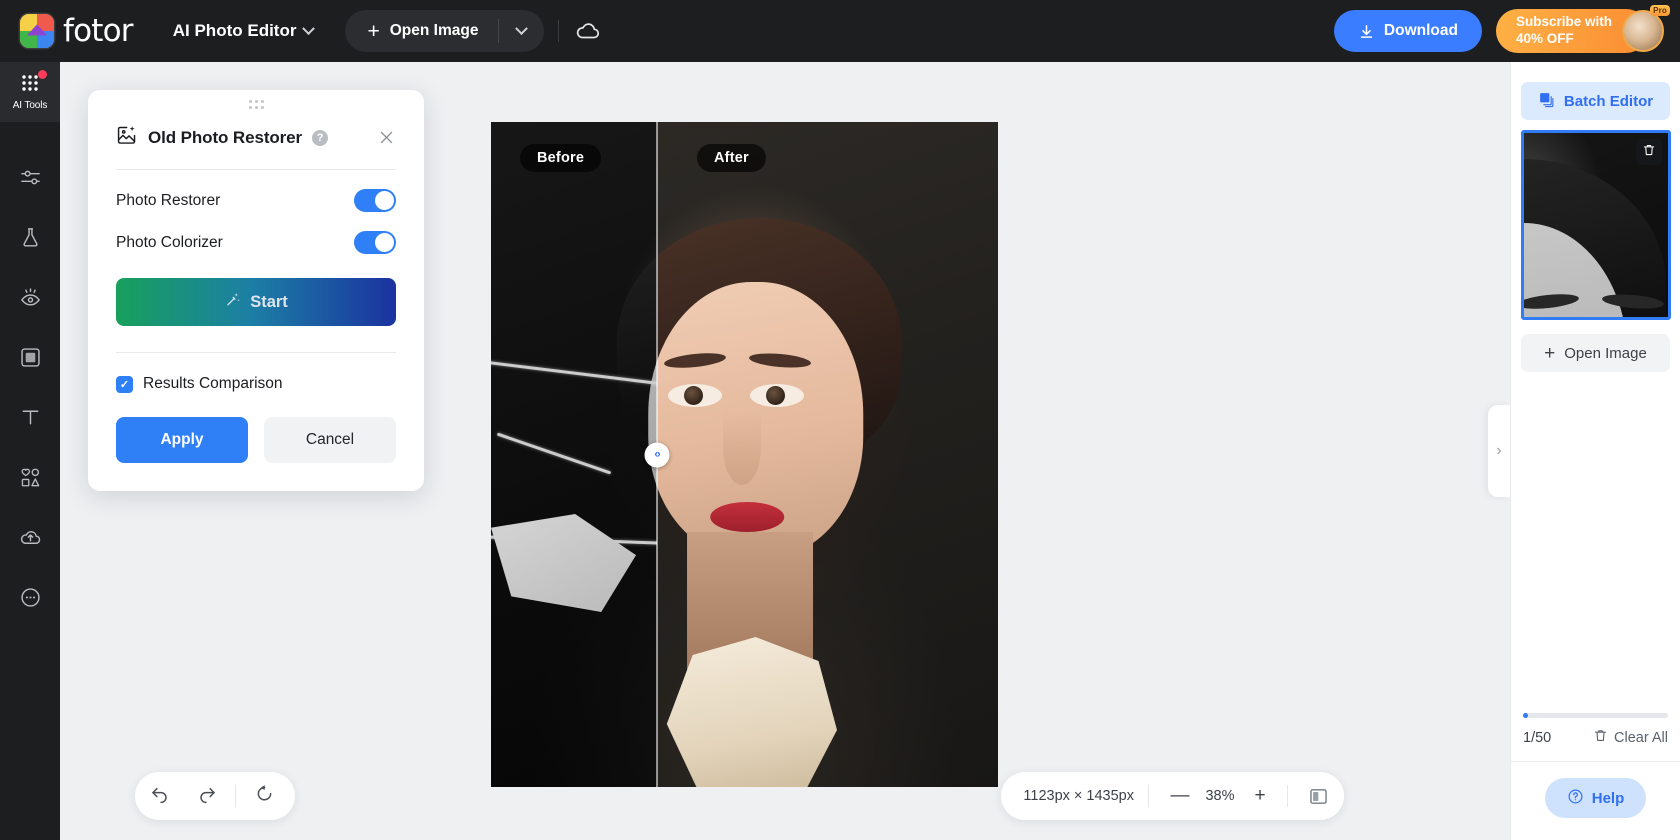  Describe the element at coordinates (1596, 225) in the screenshot. I see `list-item` at that location.